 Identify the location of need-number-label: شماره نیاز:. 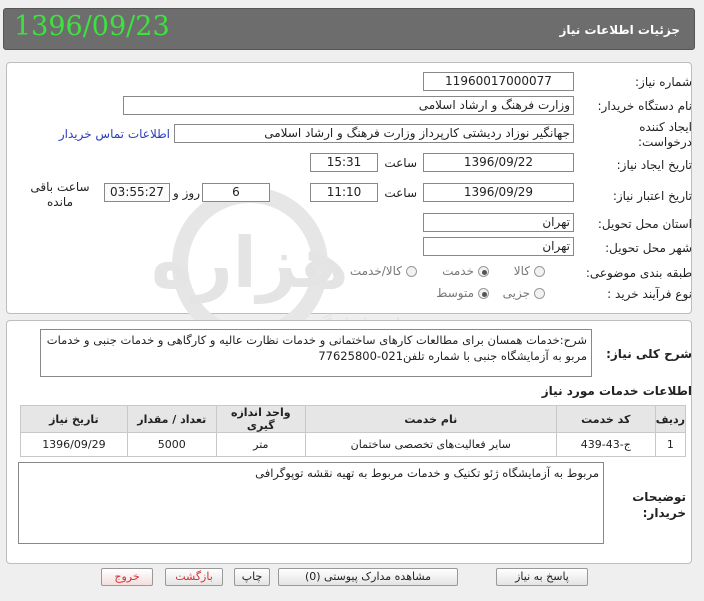
(663, 82).